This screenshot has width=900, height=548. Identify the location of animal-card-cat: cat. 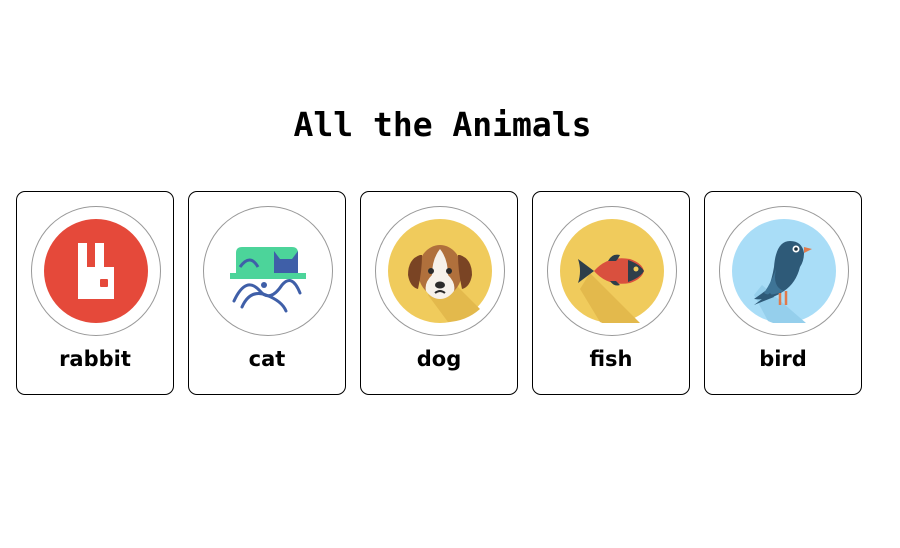
(267, 293).